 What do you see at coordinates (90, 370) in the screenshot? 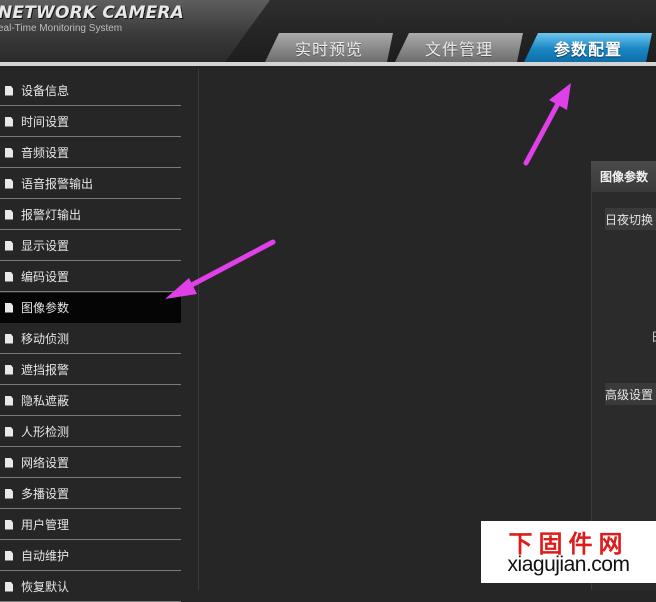
I see `sidebar-item-tamper-alarm: 遮挡报警` at bounding box center [90, 370].